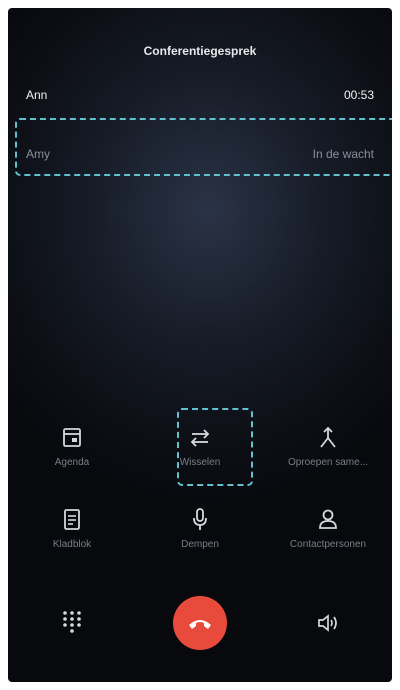 This screenshot has width=400, height=690. What do you see at coordinates (200, 544) in the screenshot?
I see `mute-label: Dempen` at bounding box center [200, 544].